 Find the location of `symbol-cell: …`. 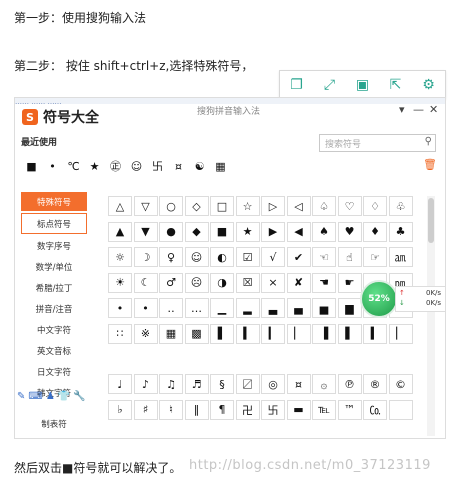

symbol-cell: … is located at coordinates (196, 308).